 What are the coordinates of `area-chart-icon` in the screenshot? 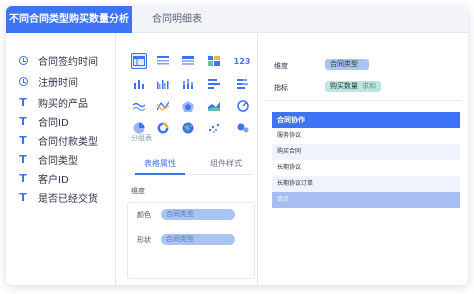 It's located at (214, 106).